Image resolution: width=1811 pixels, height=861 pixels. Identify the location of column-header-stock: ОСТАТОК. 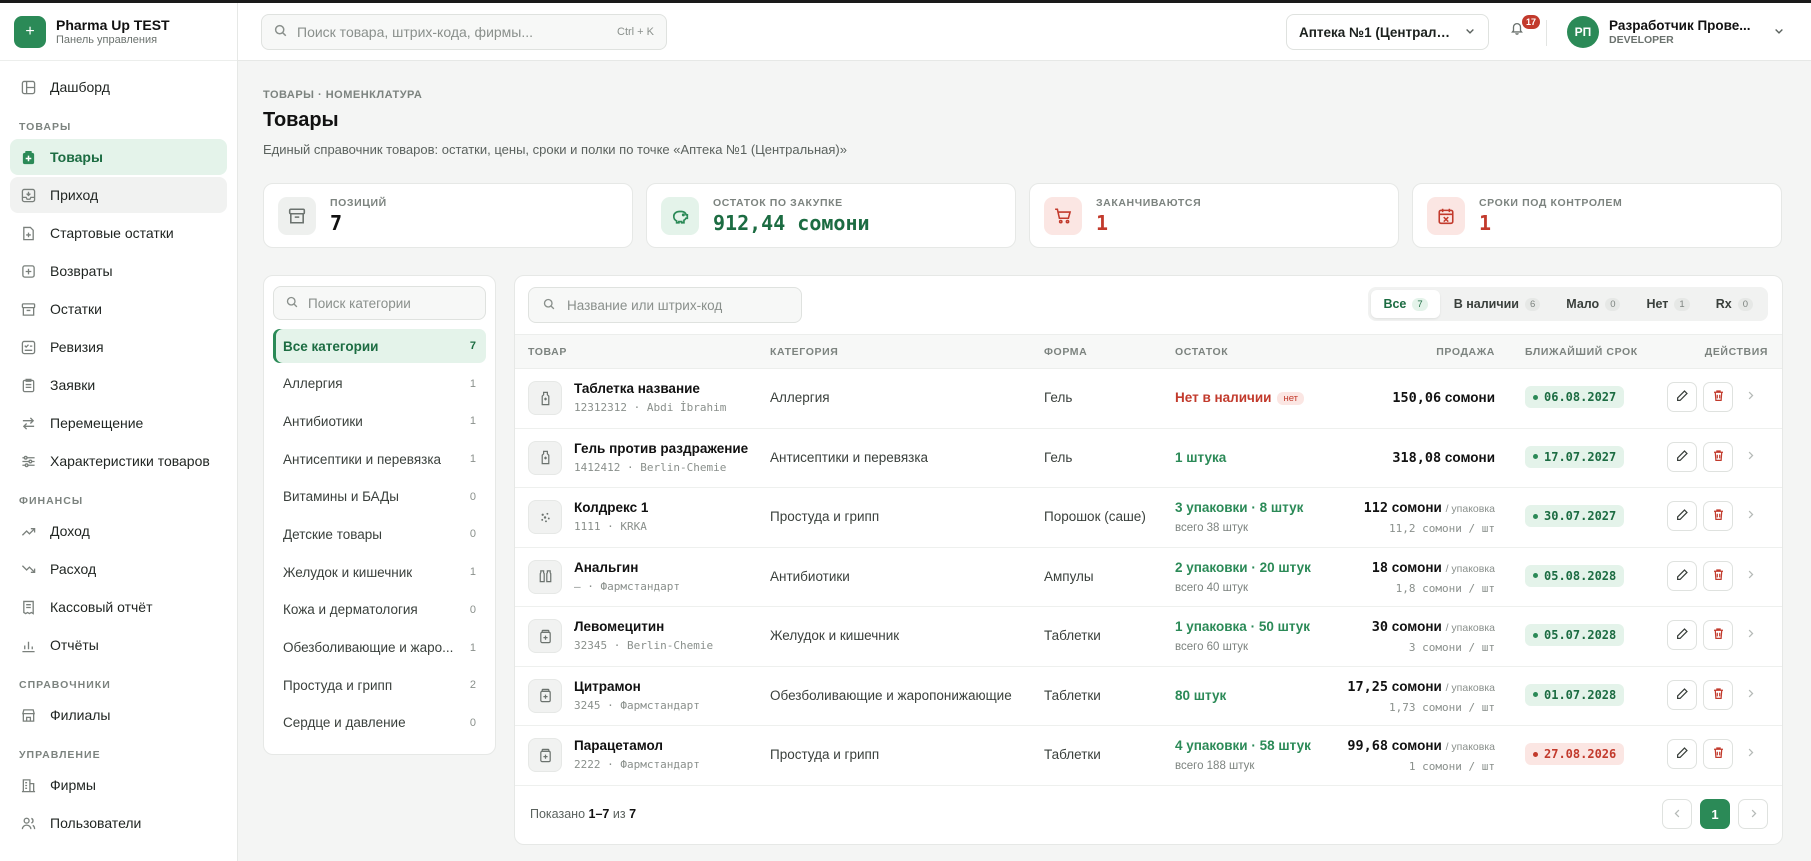
(1201, 352).